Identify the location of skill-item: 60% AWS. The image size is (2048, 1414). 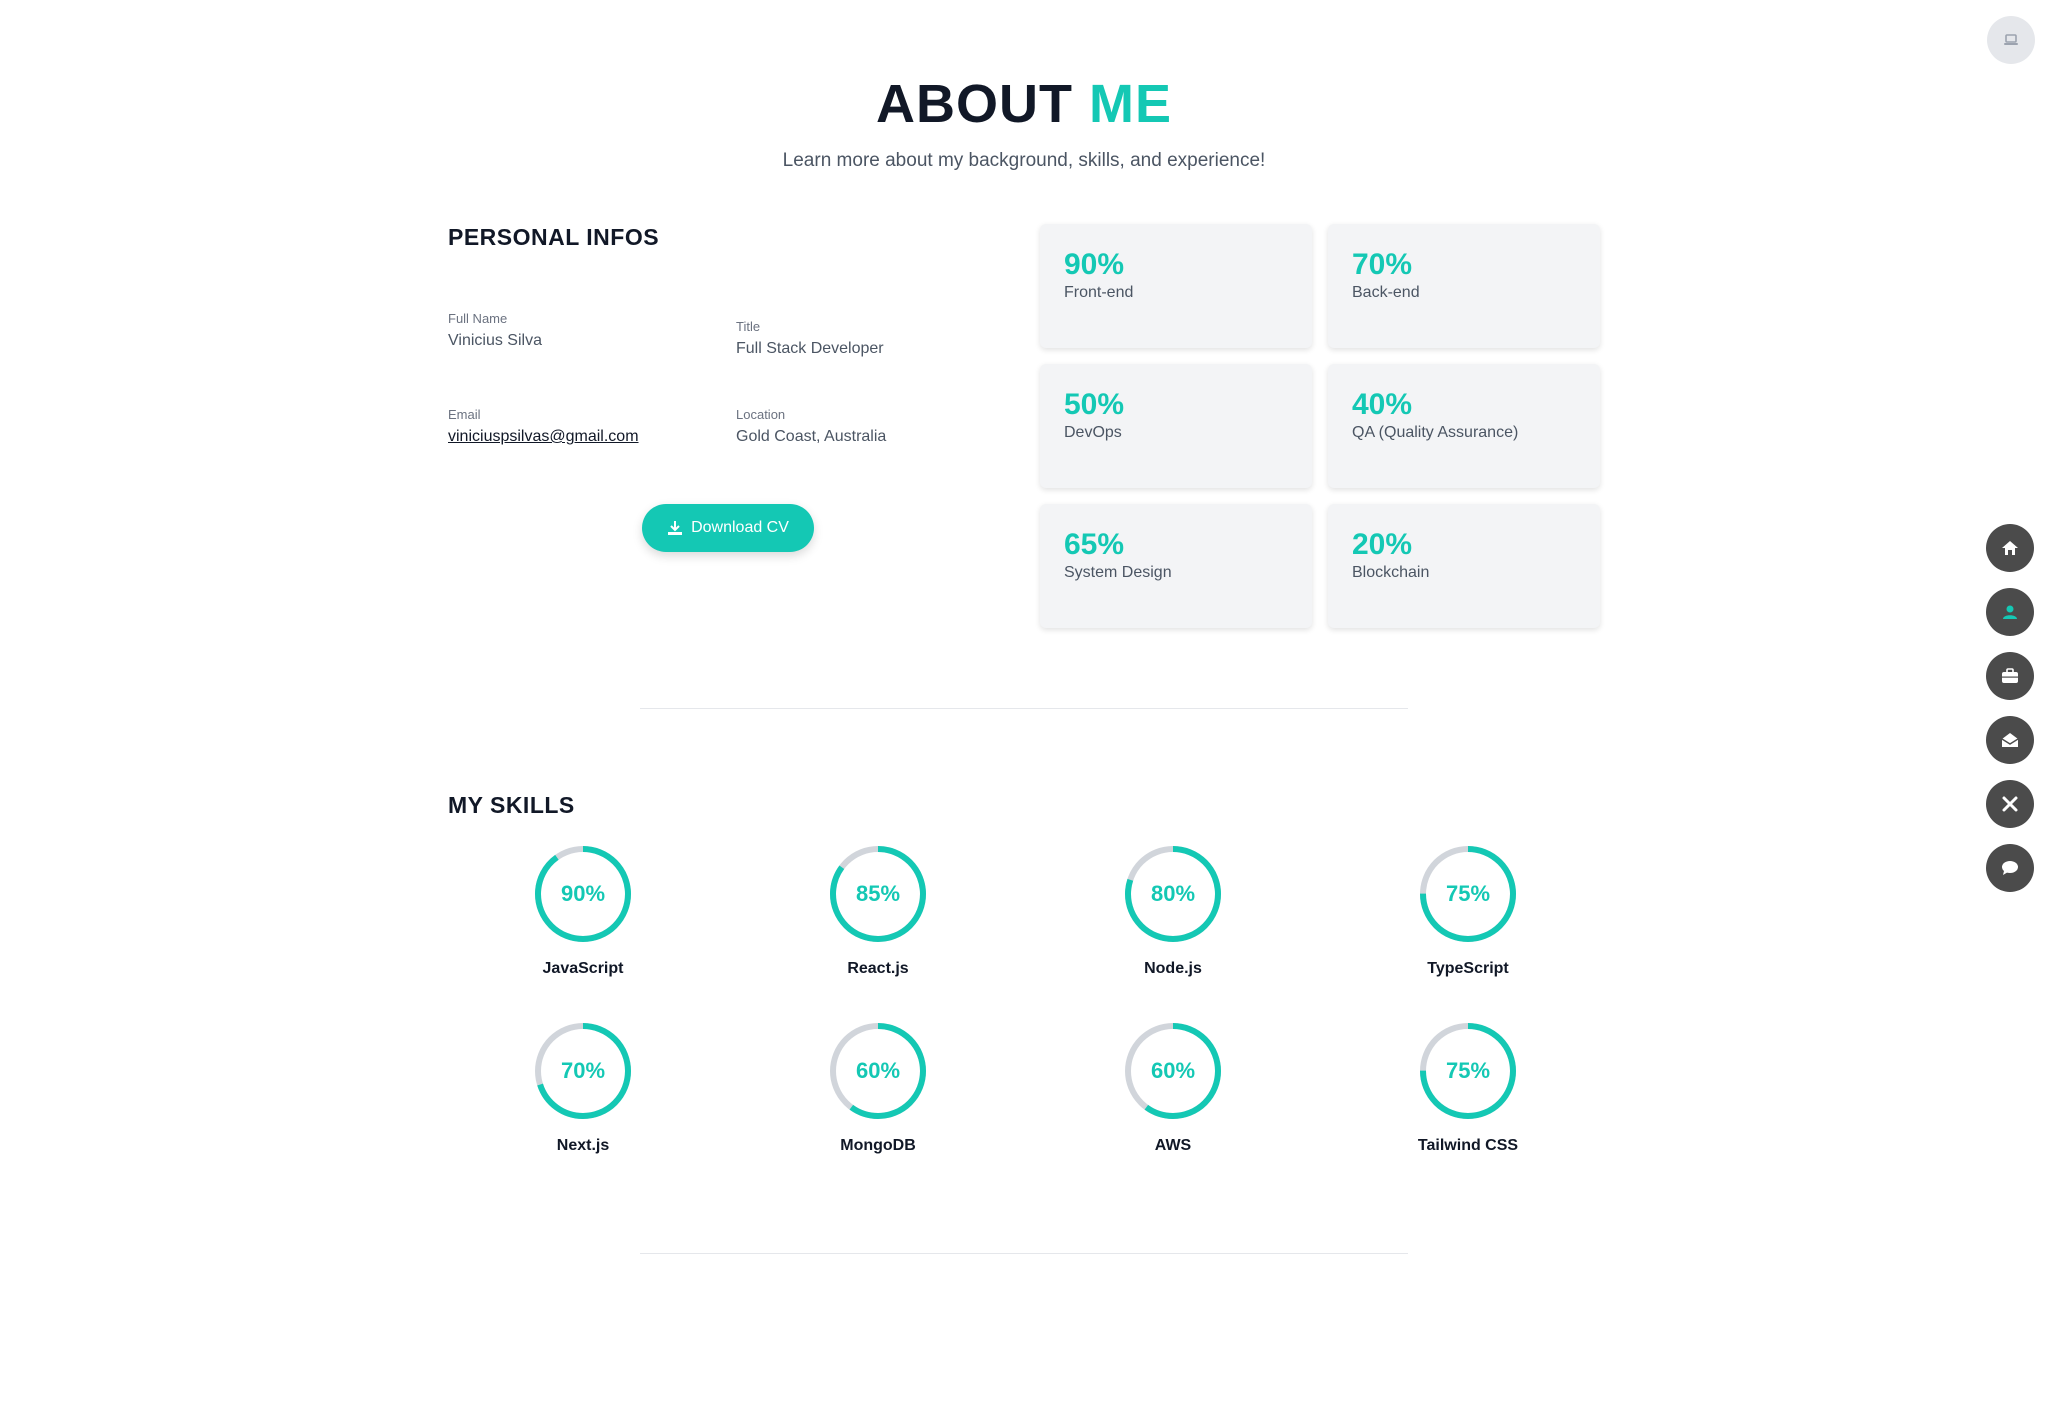
(1173, 1088).